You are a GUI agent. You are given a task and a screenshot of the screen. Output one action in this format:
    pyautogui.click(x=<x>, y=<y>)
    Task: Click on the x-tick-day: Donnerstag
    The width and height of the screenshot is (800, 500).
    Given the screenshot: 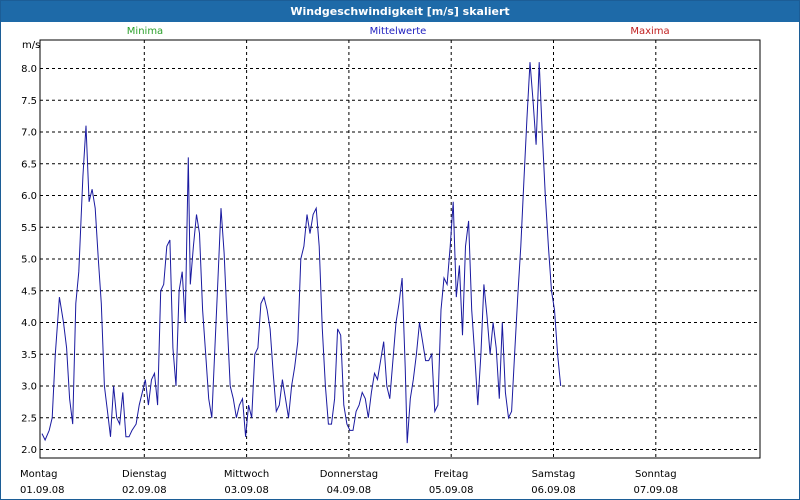 What is the action you would take?
    pyautogui.click(x=349, y=474)
    